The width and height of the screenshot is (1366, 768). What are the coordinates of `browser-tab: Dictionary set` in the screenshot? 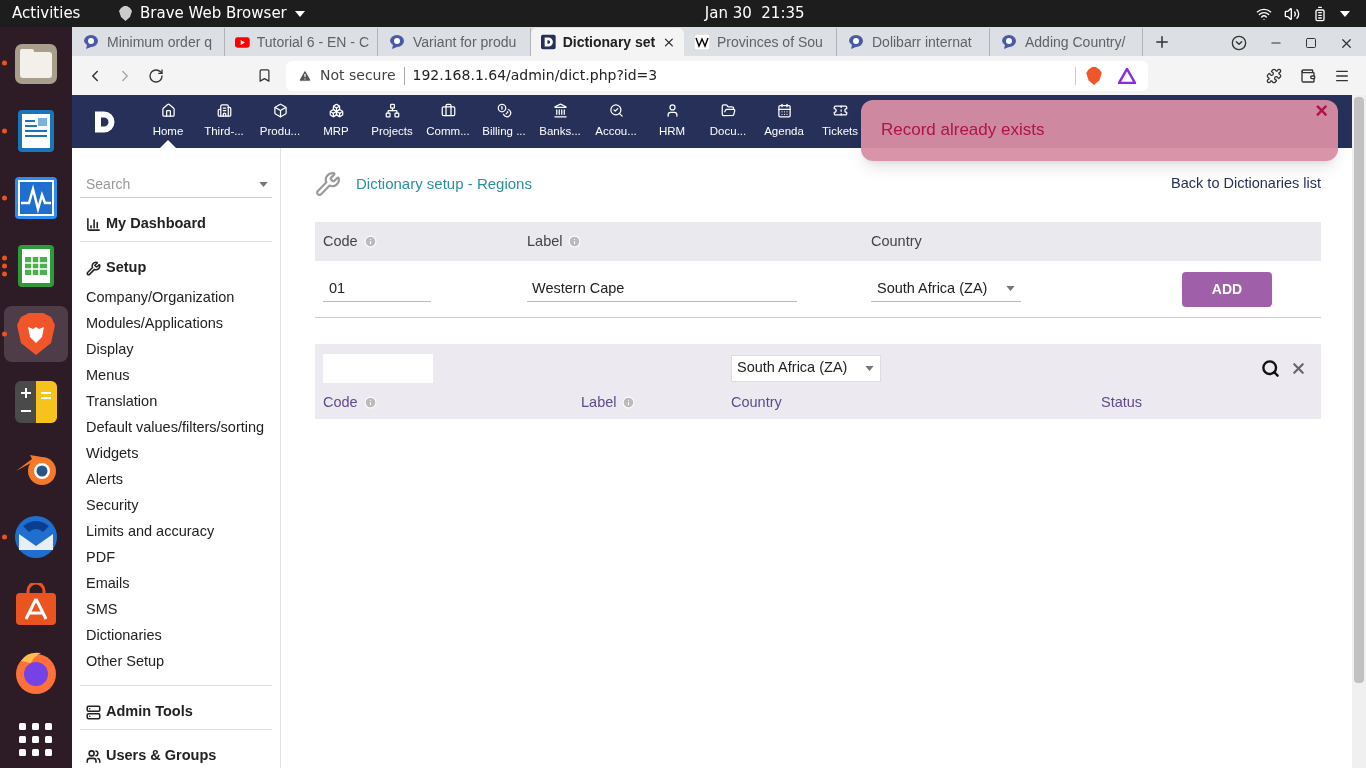 It's located at (607, 42).